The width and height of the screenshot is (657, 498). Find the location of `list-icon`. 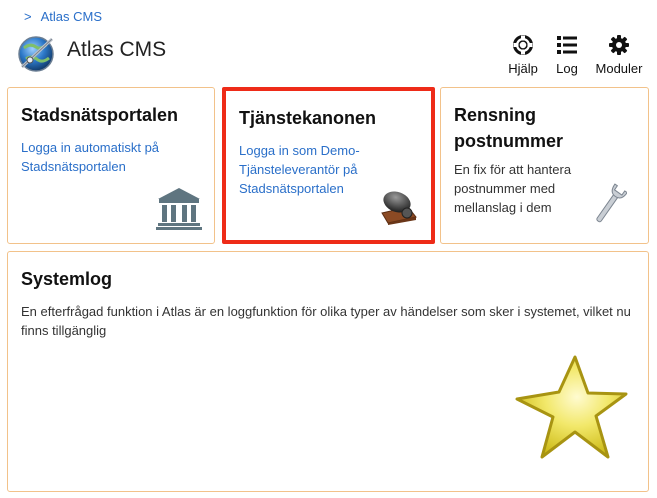

list-icon is located at coordinates (567, 45).